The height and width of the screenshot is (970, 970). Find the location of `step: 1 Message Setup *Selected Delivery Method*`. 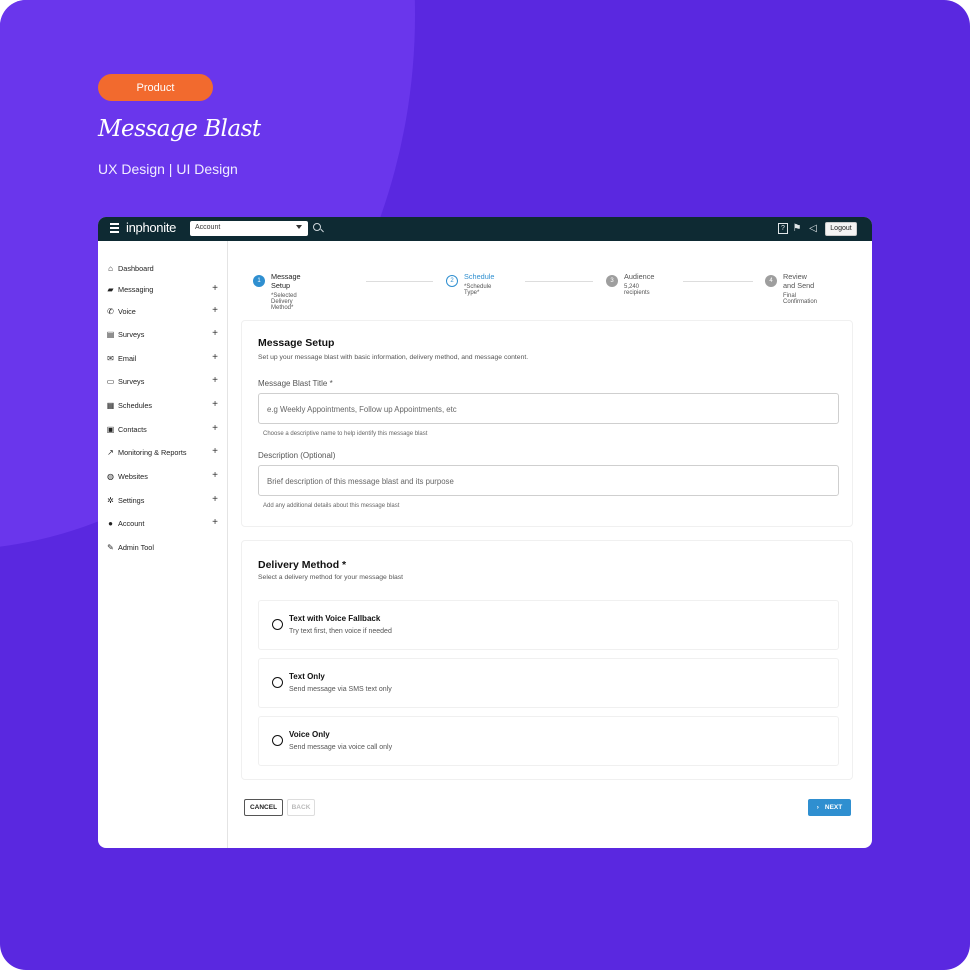

step: 1 Message Setup *Selected Delivery Method* is located at coordinates (277, 291).